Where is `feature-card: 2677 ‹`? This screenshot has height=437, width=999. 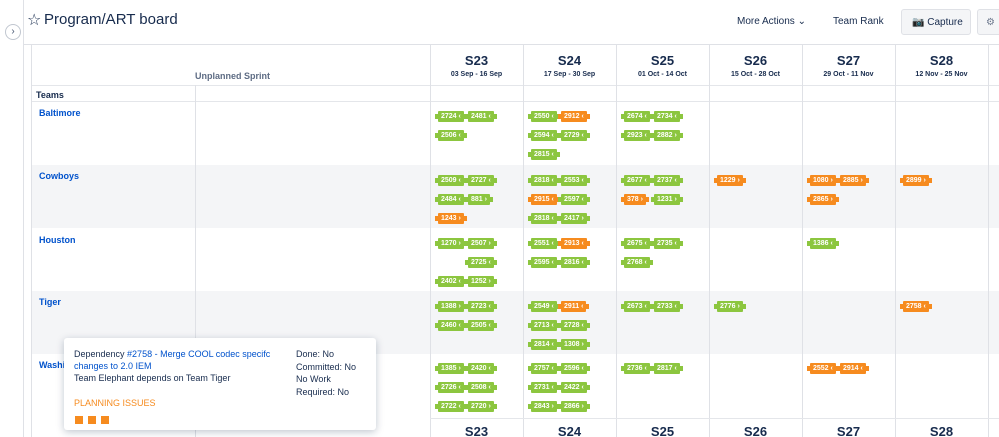
feature-card: 2677 ‹ is located at coordinates (637, 180).